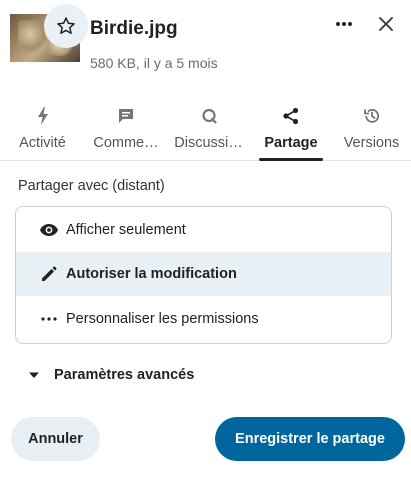  Describe the element at coordinates (43, 116) in the screenshot. I see `activity-bolt-icon` at that location.